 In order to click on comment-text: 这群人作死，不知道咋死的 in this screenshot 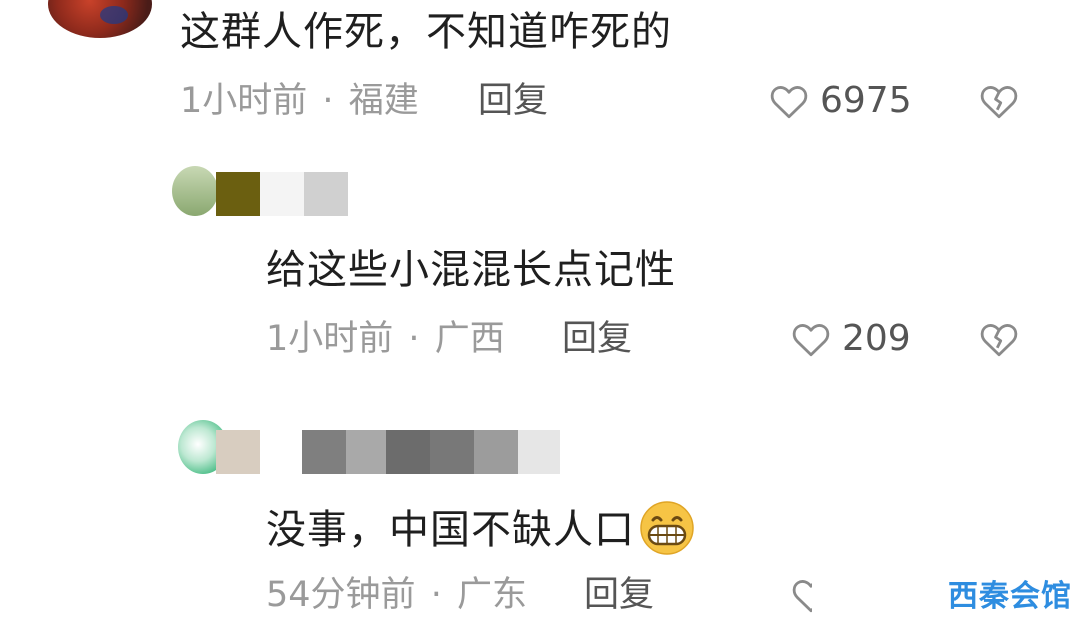, I will do `click(426, 32)`.